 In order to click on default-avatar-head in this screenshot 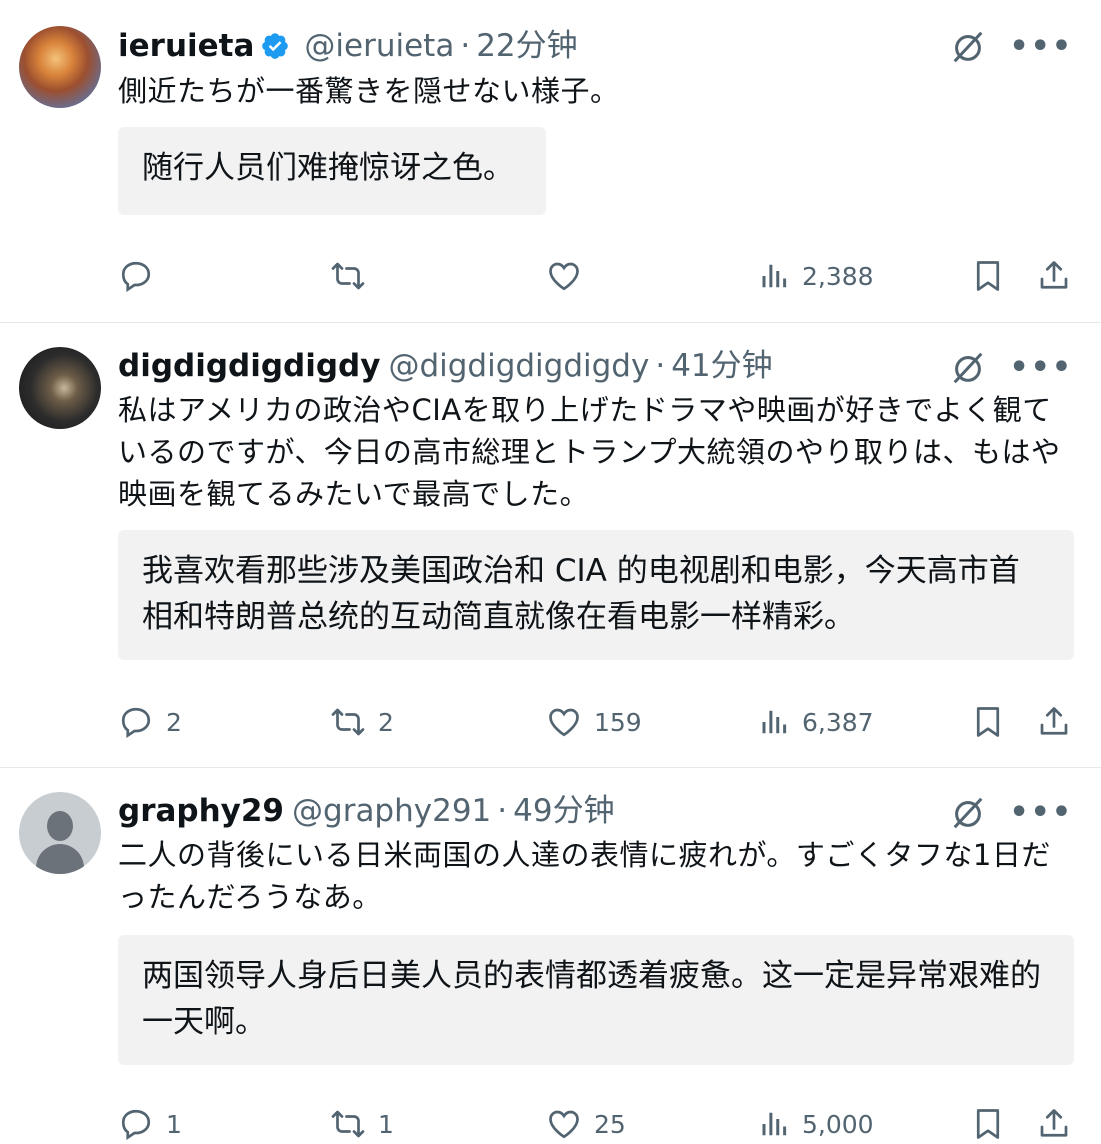, I will do `click(60, 826)`.